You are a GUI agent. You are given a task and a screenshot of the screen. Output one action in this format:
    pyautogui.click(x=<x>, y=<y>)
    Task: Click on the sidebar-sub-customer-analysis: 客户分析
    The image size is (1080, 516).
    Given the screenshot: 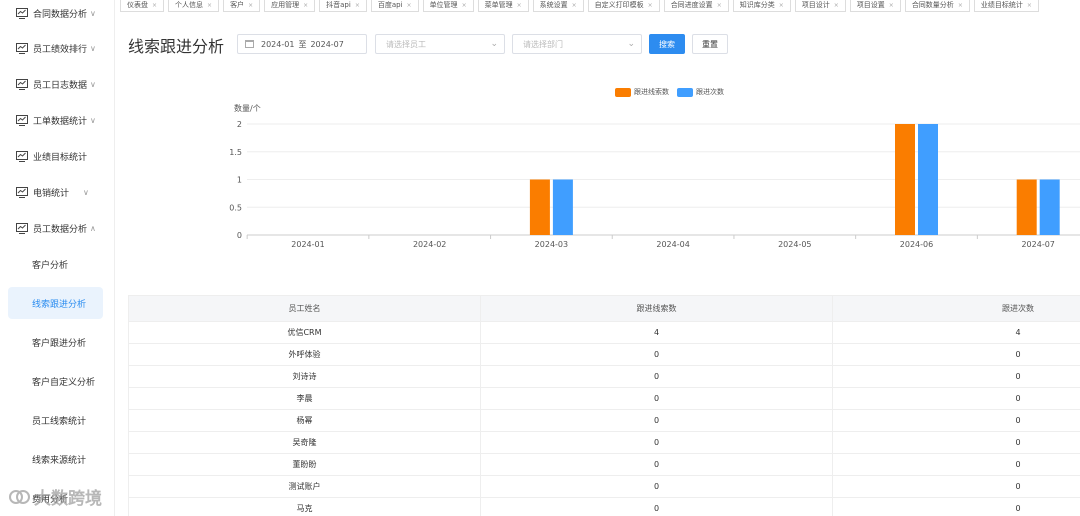 What is the action you would take?
    pyautogui.click(x=55, y=264)
    